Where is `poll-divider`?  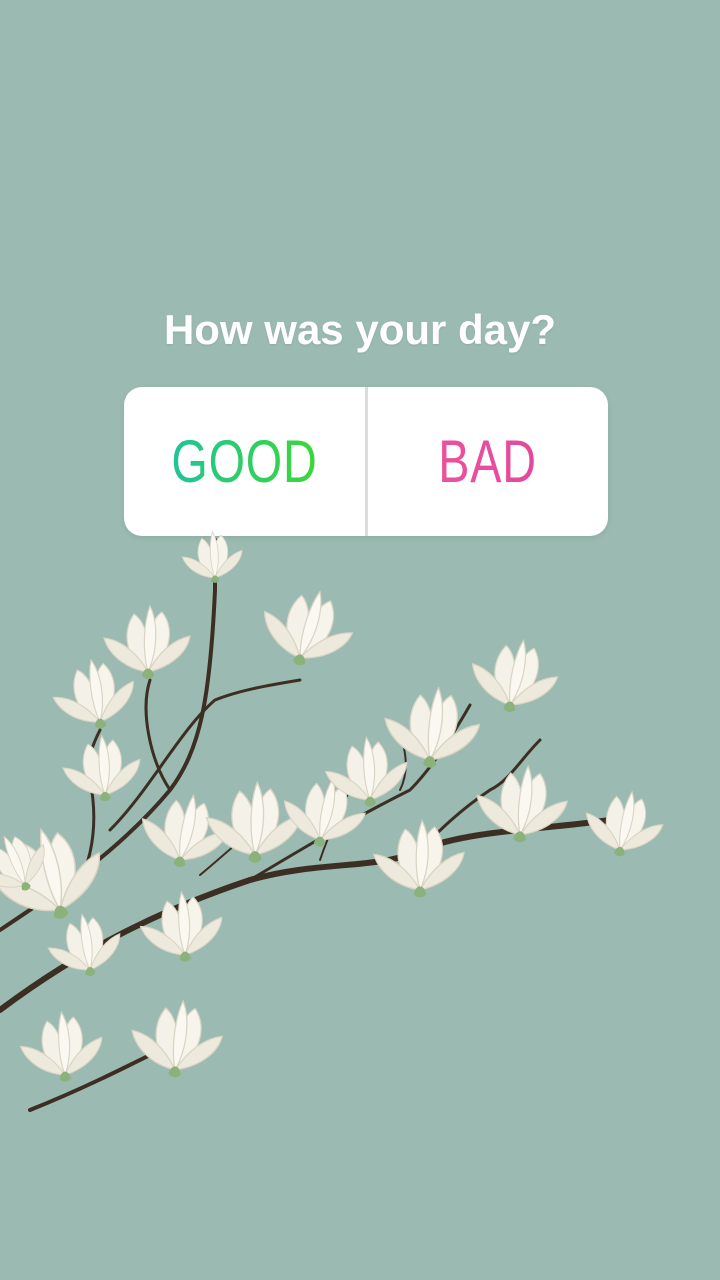 poll-divider is located at coordinates (366, 461).